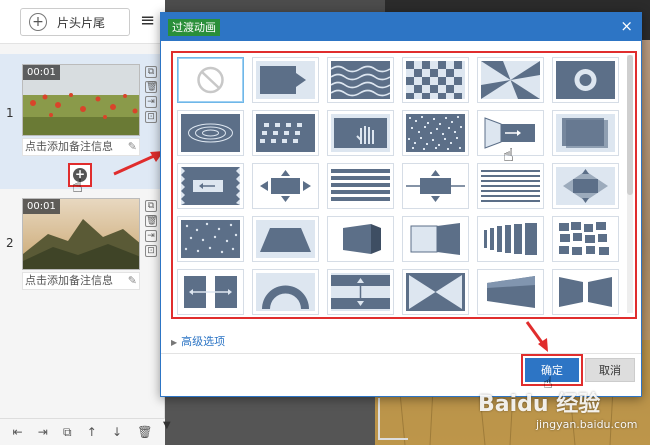 This screenshot has width=650, height=445. Describe the element at coordinates (393, 419) in the screenshot. I see `crop-corner-mark` at that location.